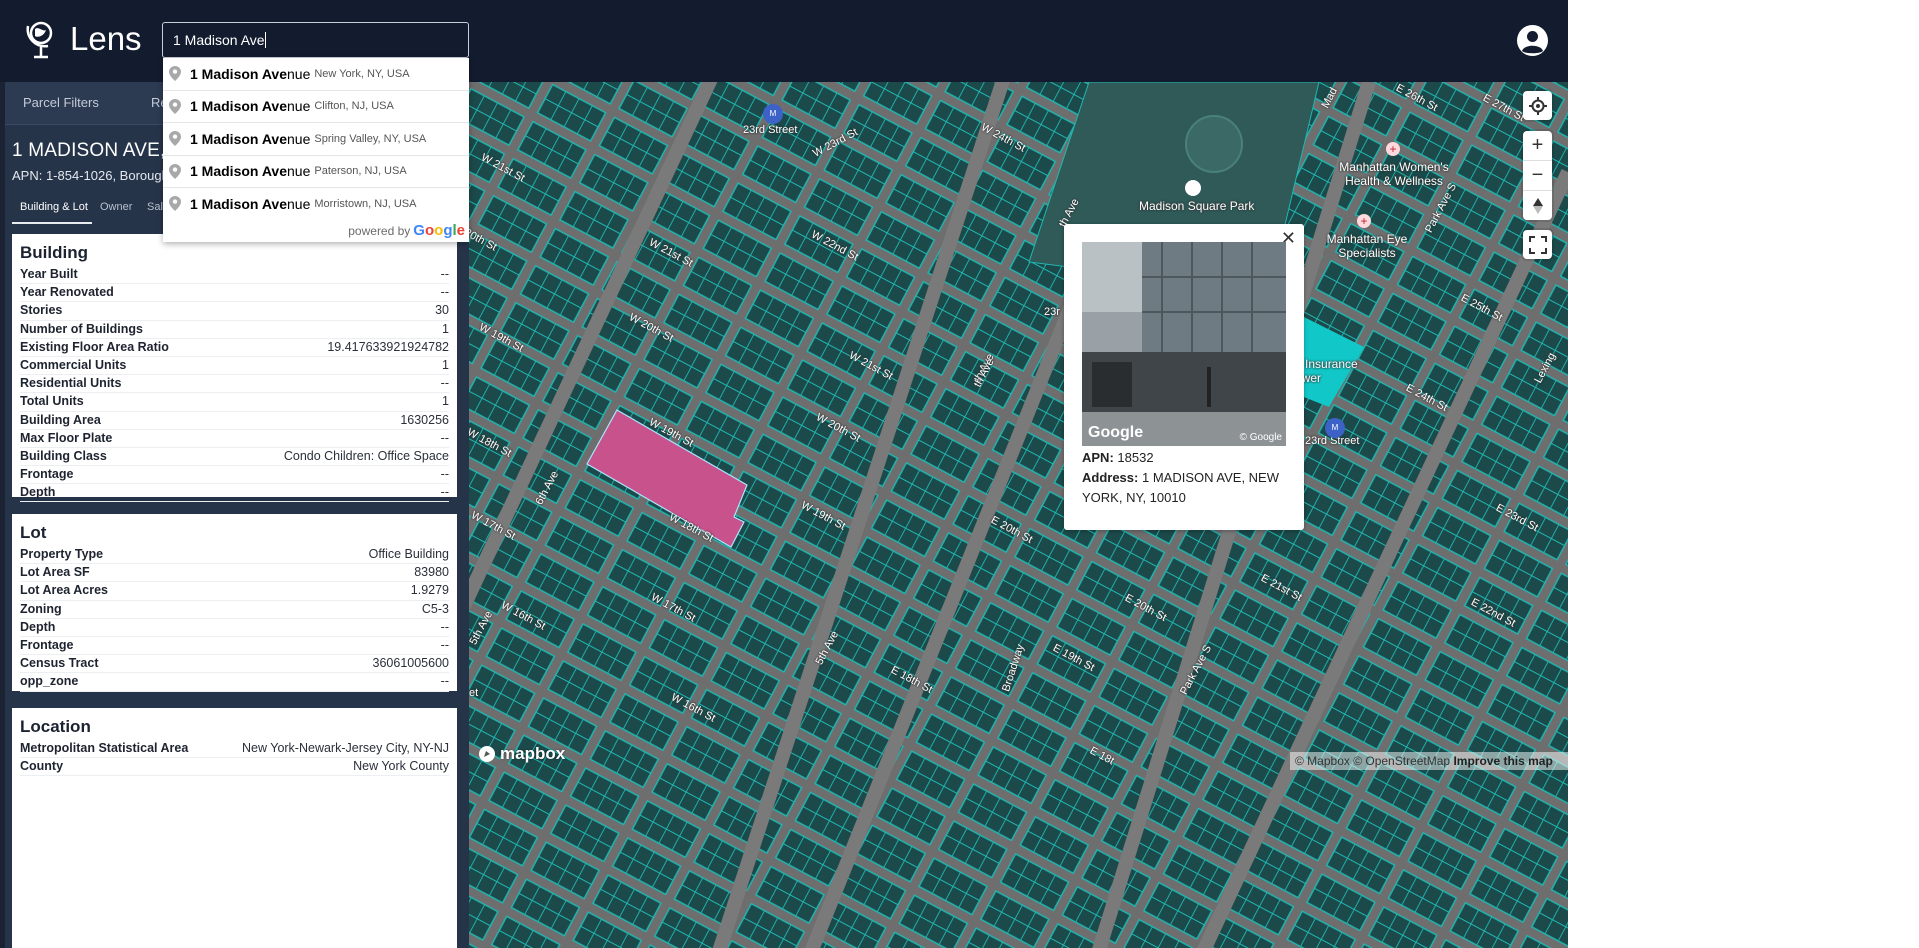 This screenshot has width=1919, height=948. Describe the element at coordinates (1184, 344) in the screenshot. I see `street-view-image: Google © Google` at that location.